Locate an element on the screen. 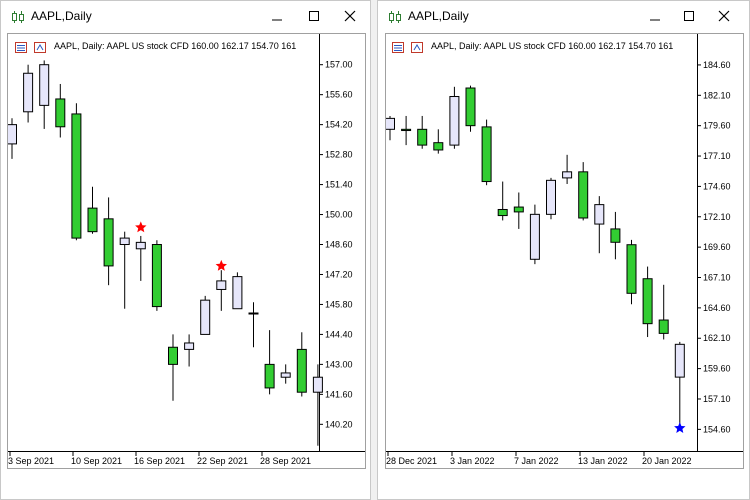  y-tick-label: 172.10 is located at coordinates (717, 217).